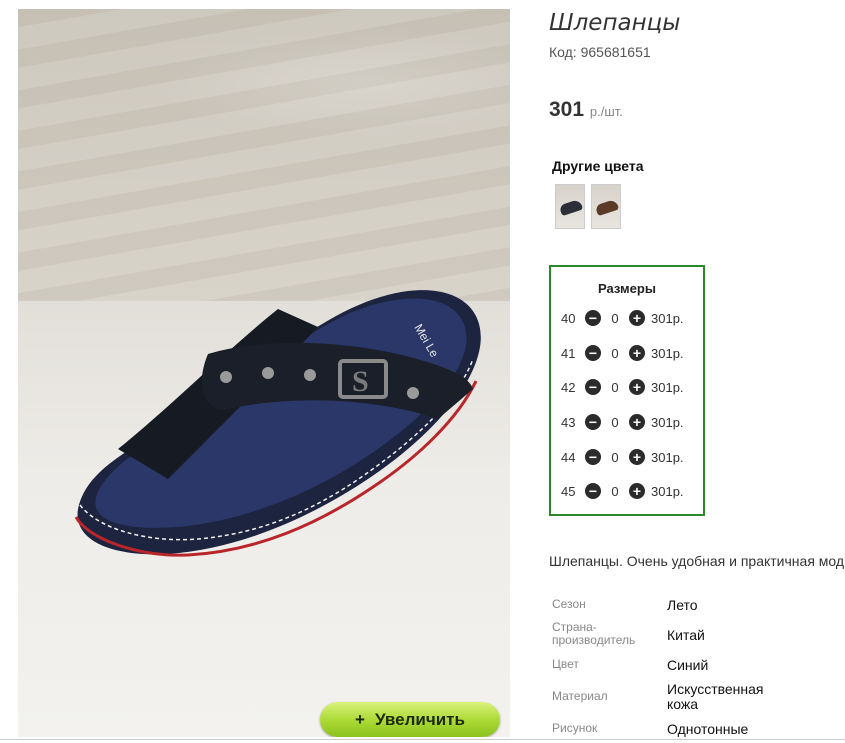 The image size is (845, 743). I want to click on size-row: 41 − 0 + 301р., so click(622, 353).